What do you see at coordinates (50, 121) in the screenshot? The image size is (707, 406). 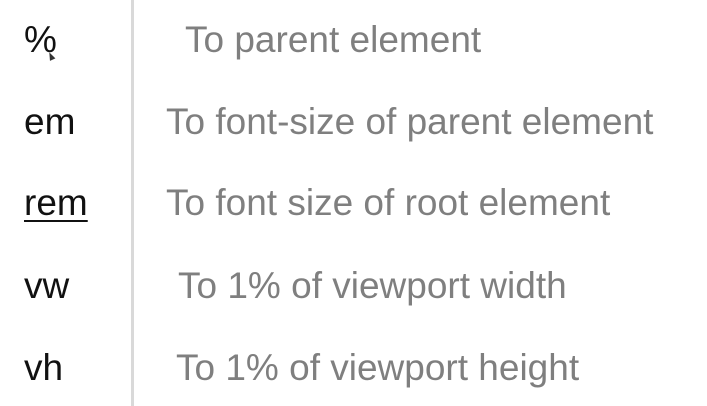 I see `unit-em: em` at bounding box center [50, 121].